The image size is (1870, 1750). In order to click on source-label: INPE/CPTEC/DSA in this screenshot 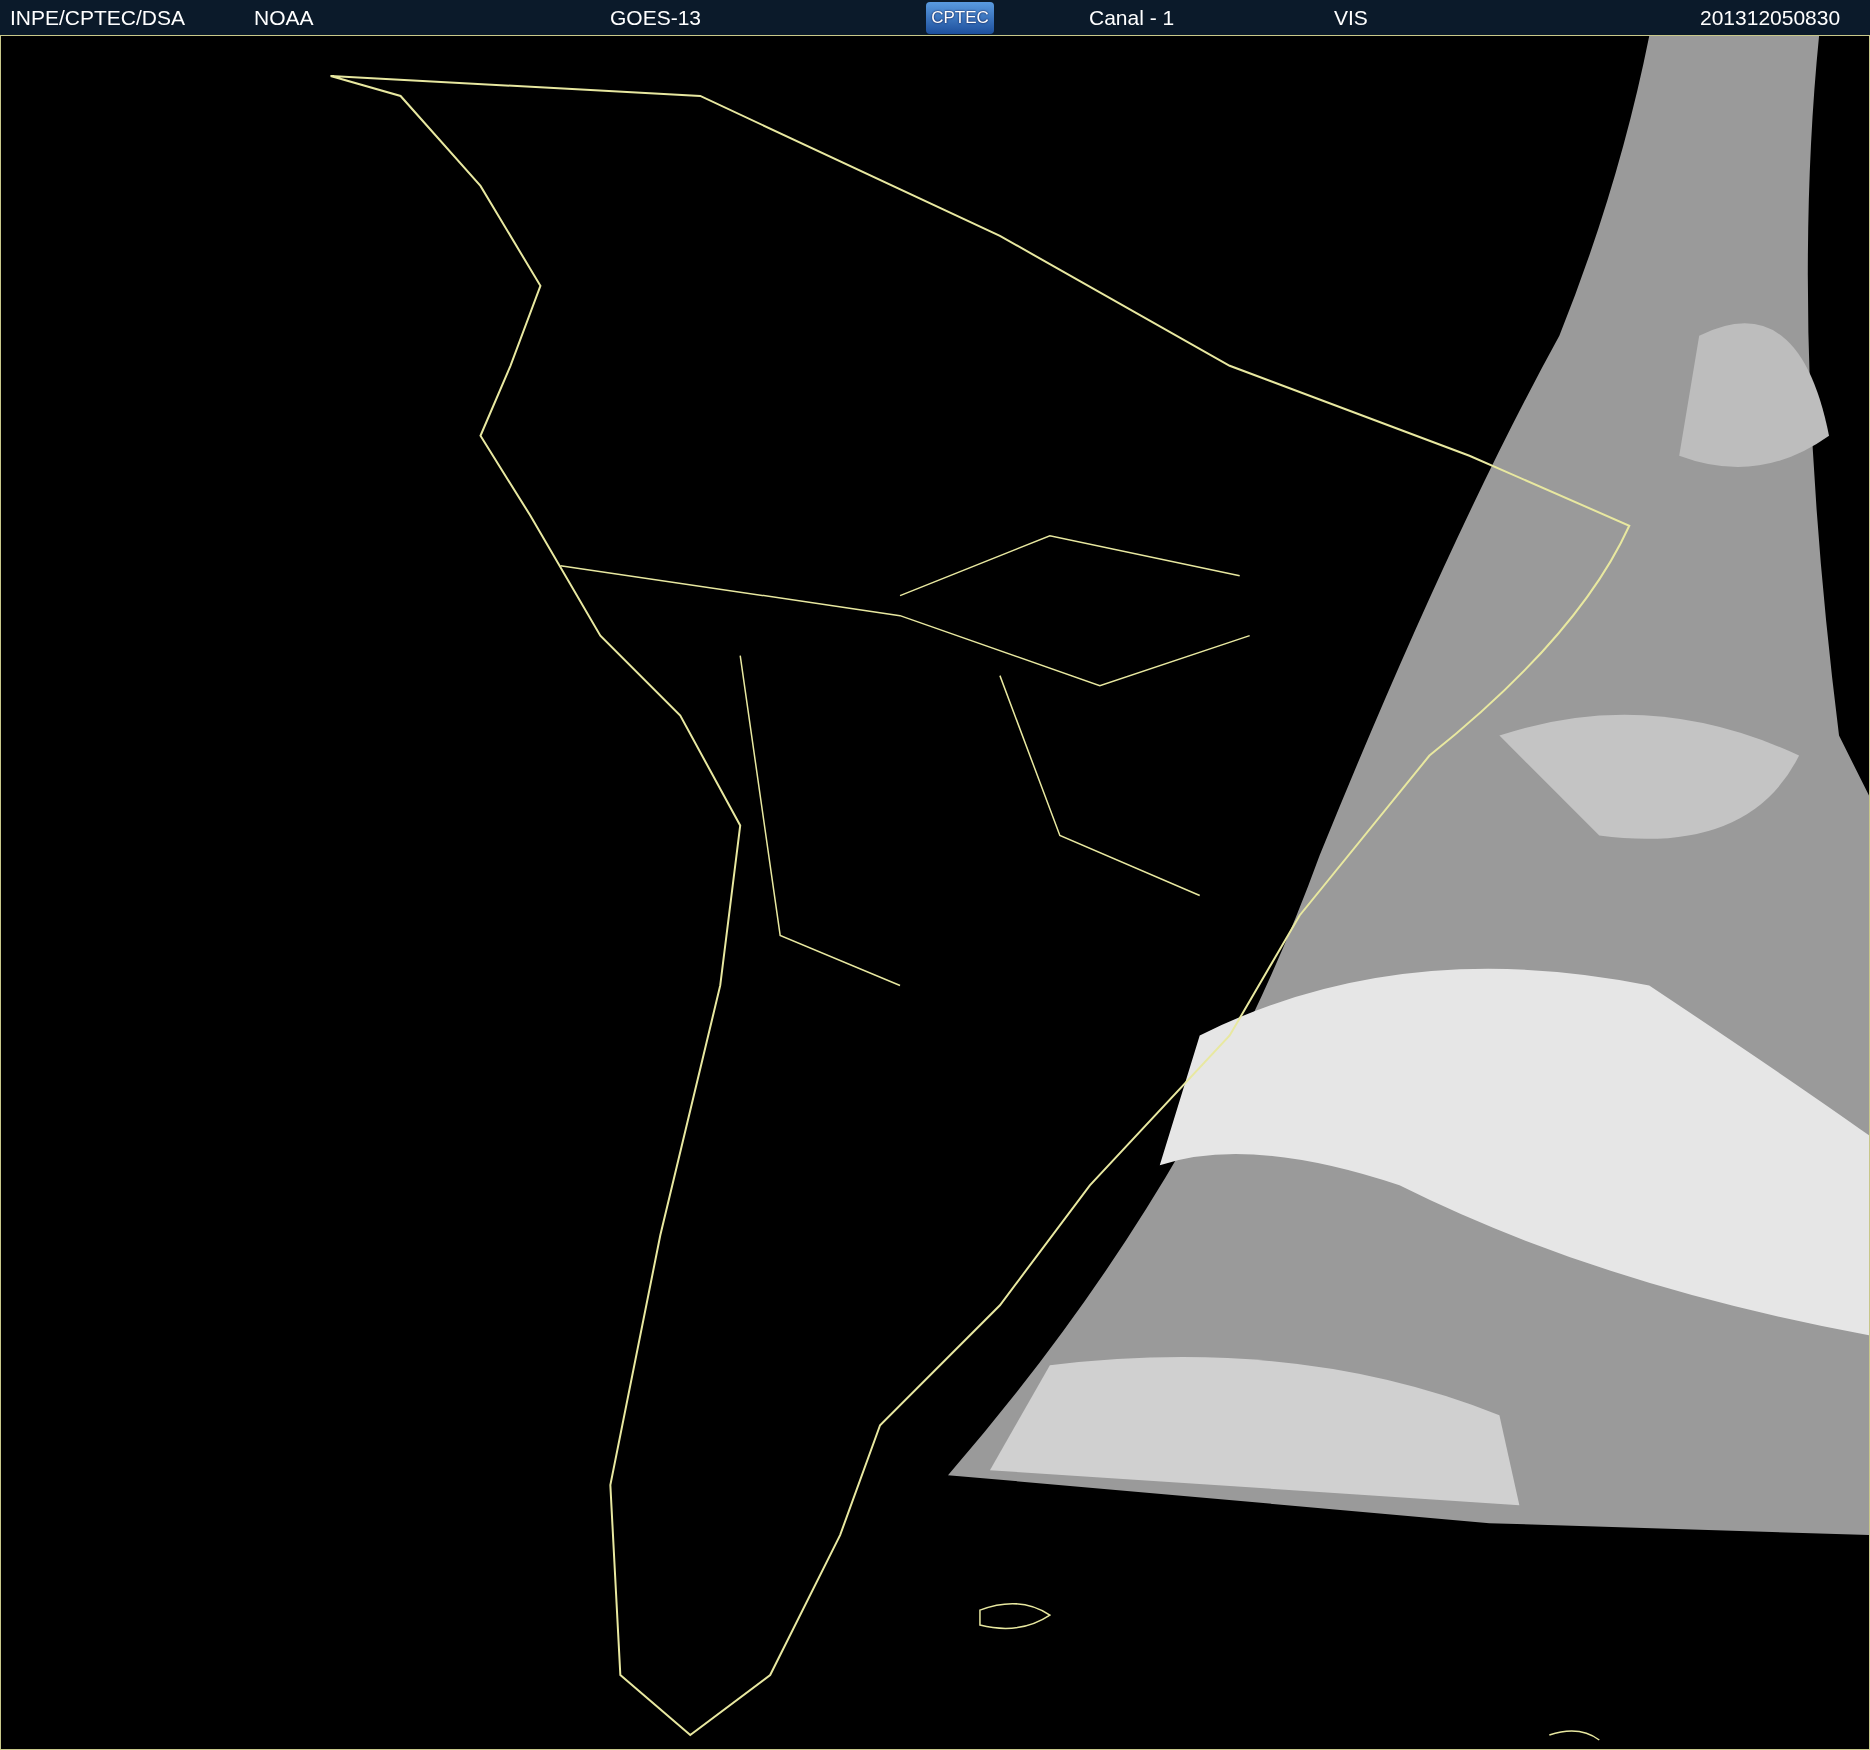, I will do `click(98, 17)`.